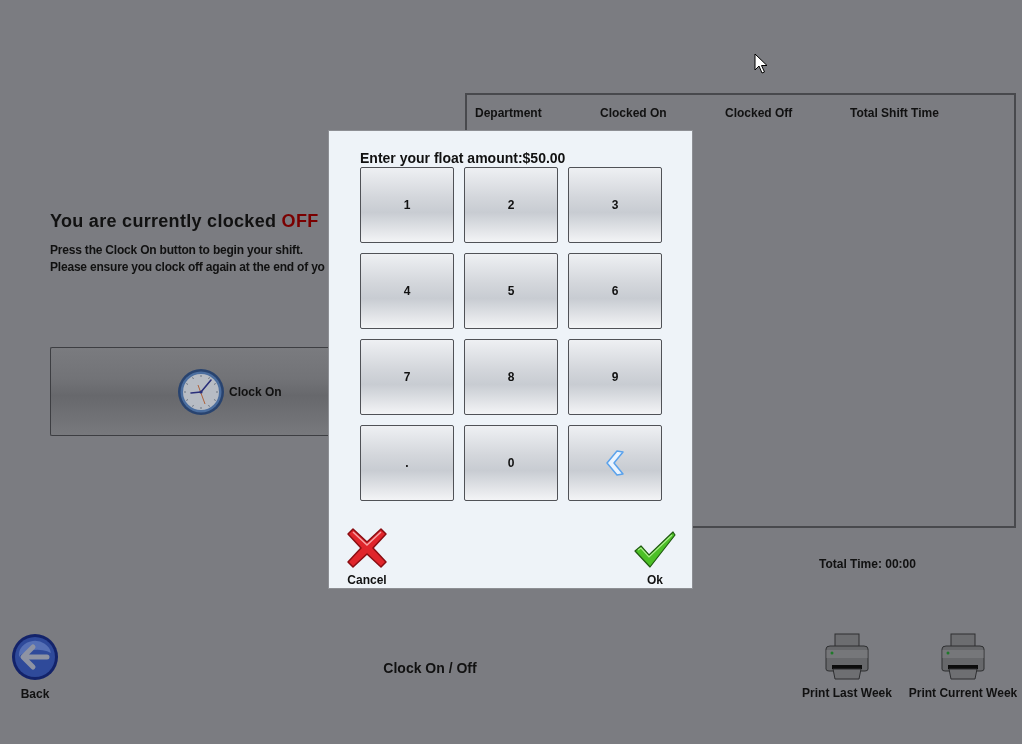  Describe the element at coordinates (184, 221) in the screenshot. I see `status-heading: You are currently clocked OFF` at that location.